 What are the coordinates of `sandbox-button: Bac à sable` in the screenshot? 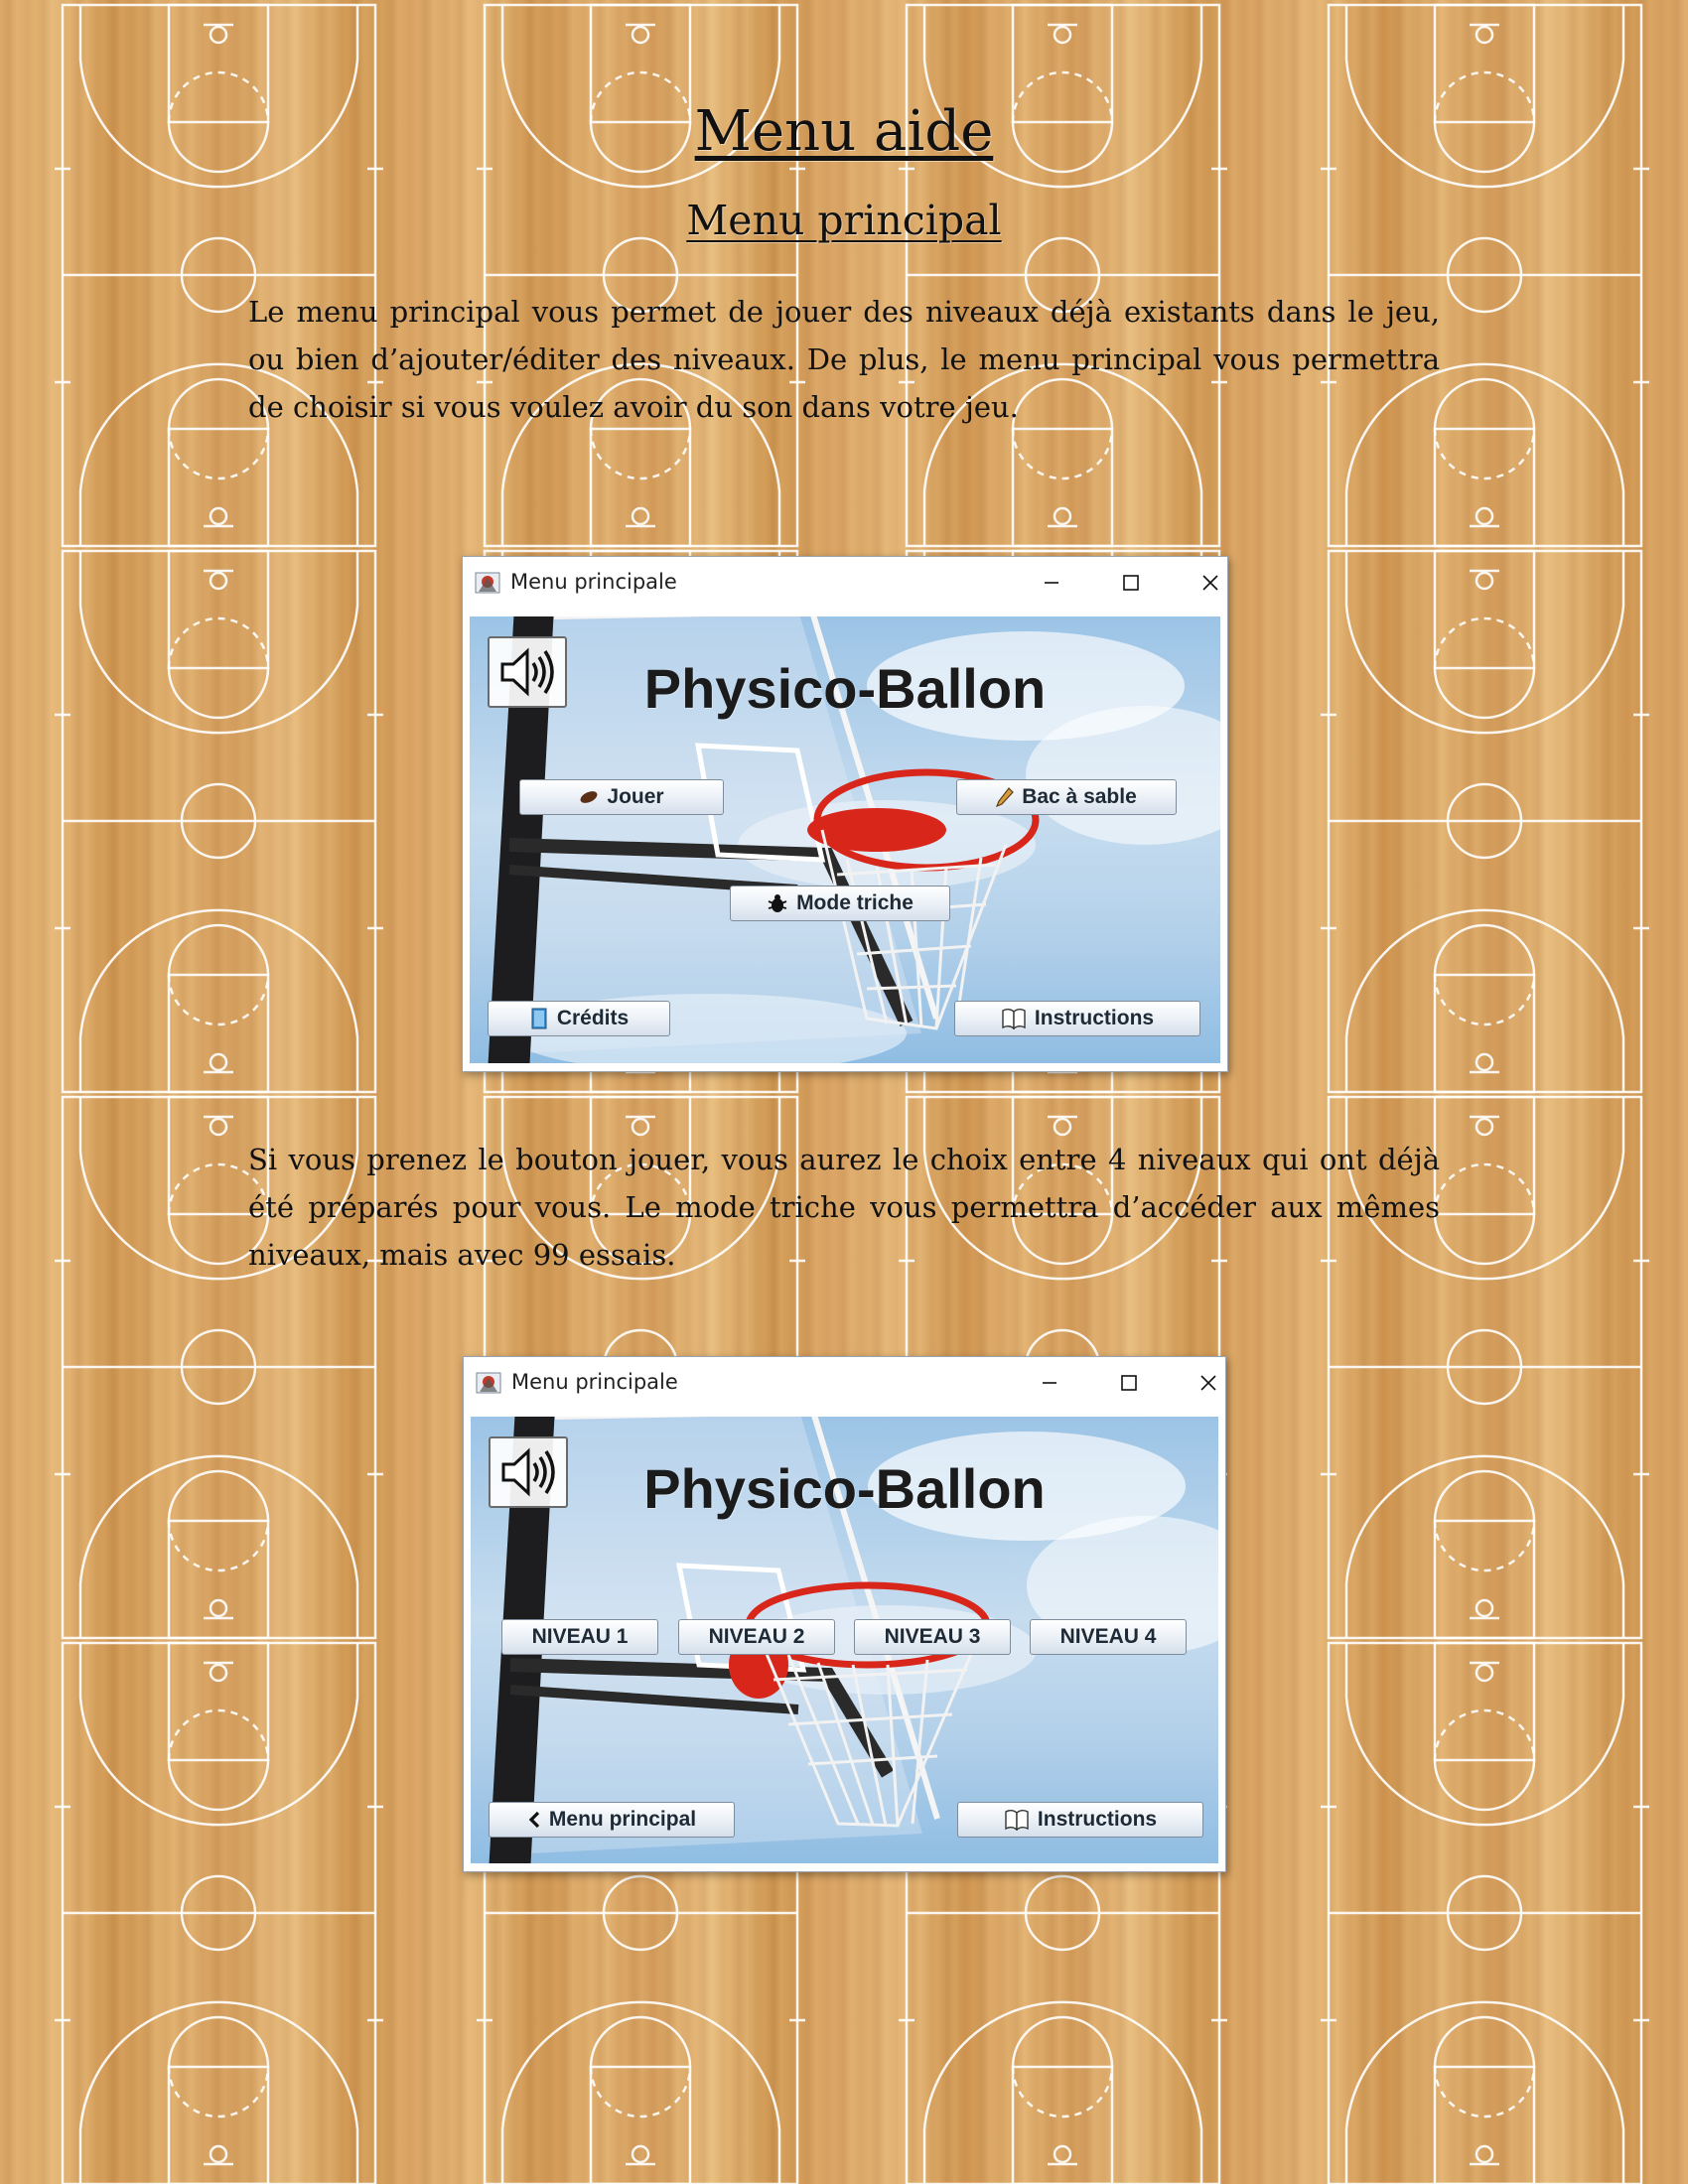 It's located at (1066, 797).